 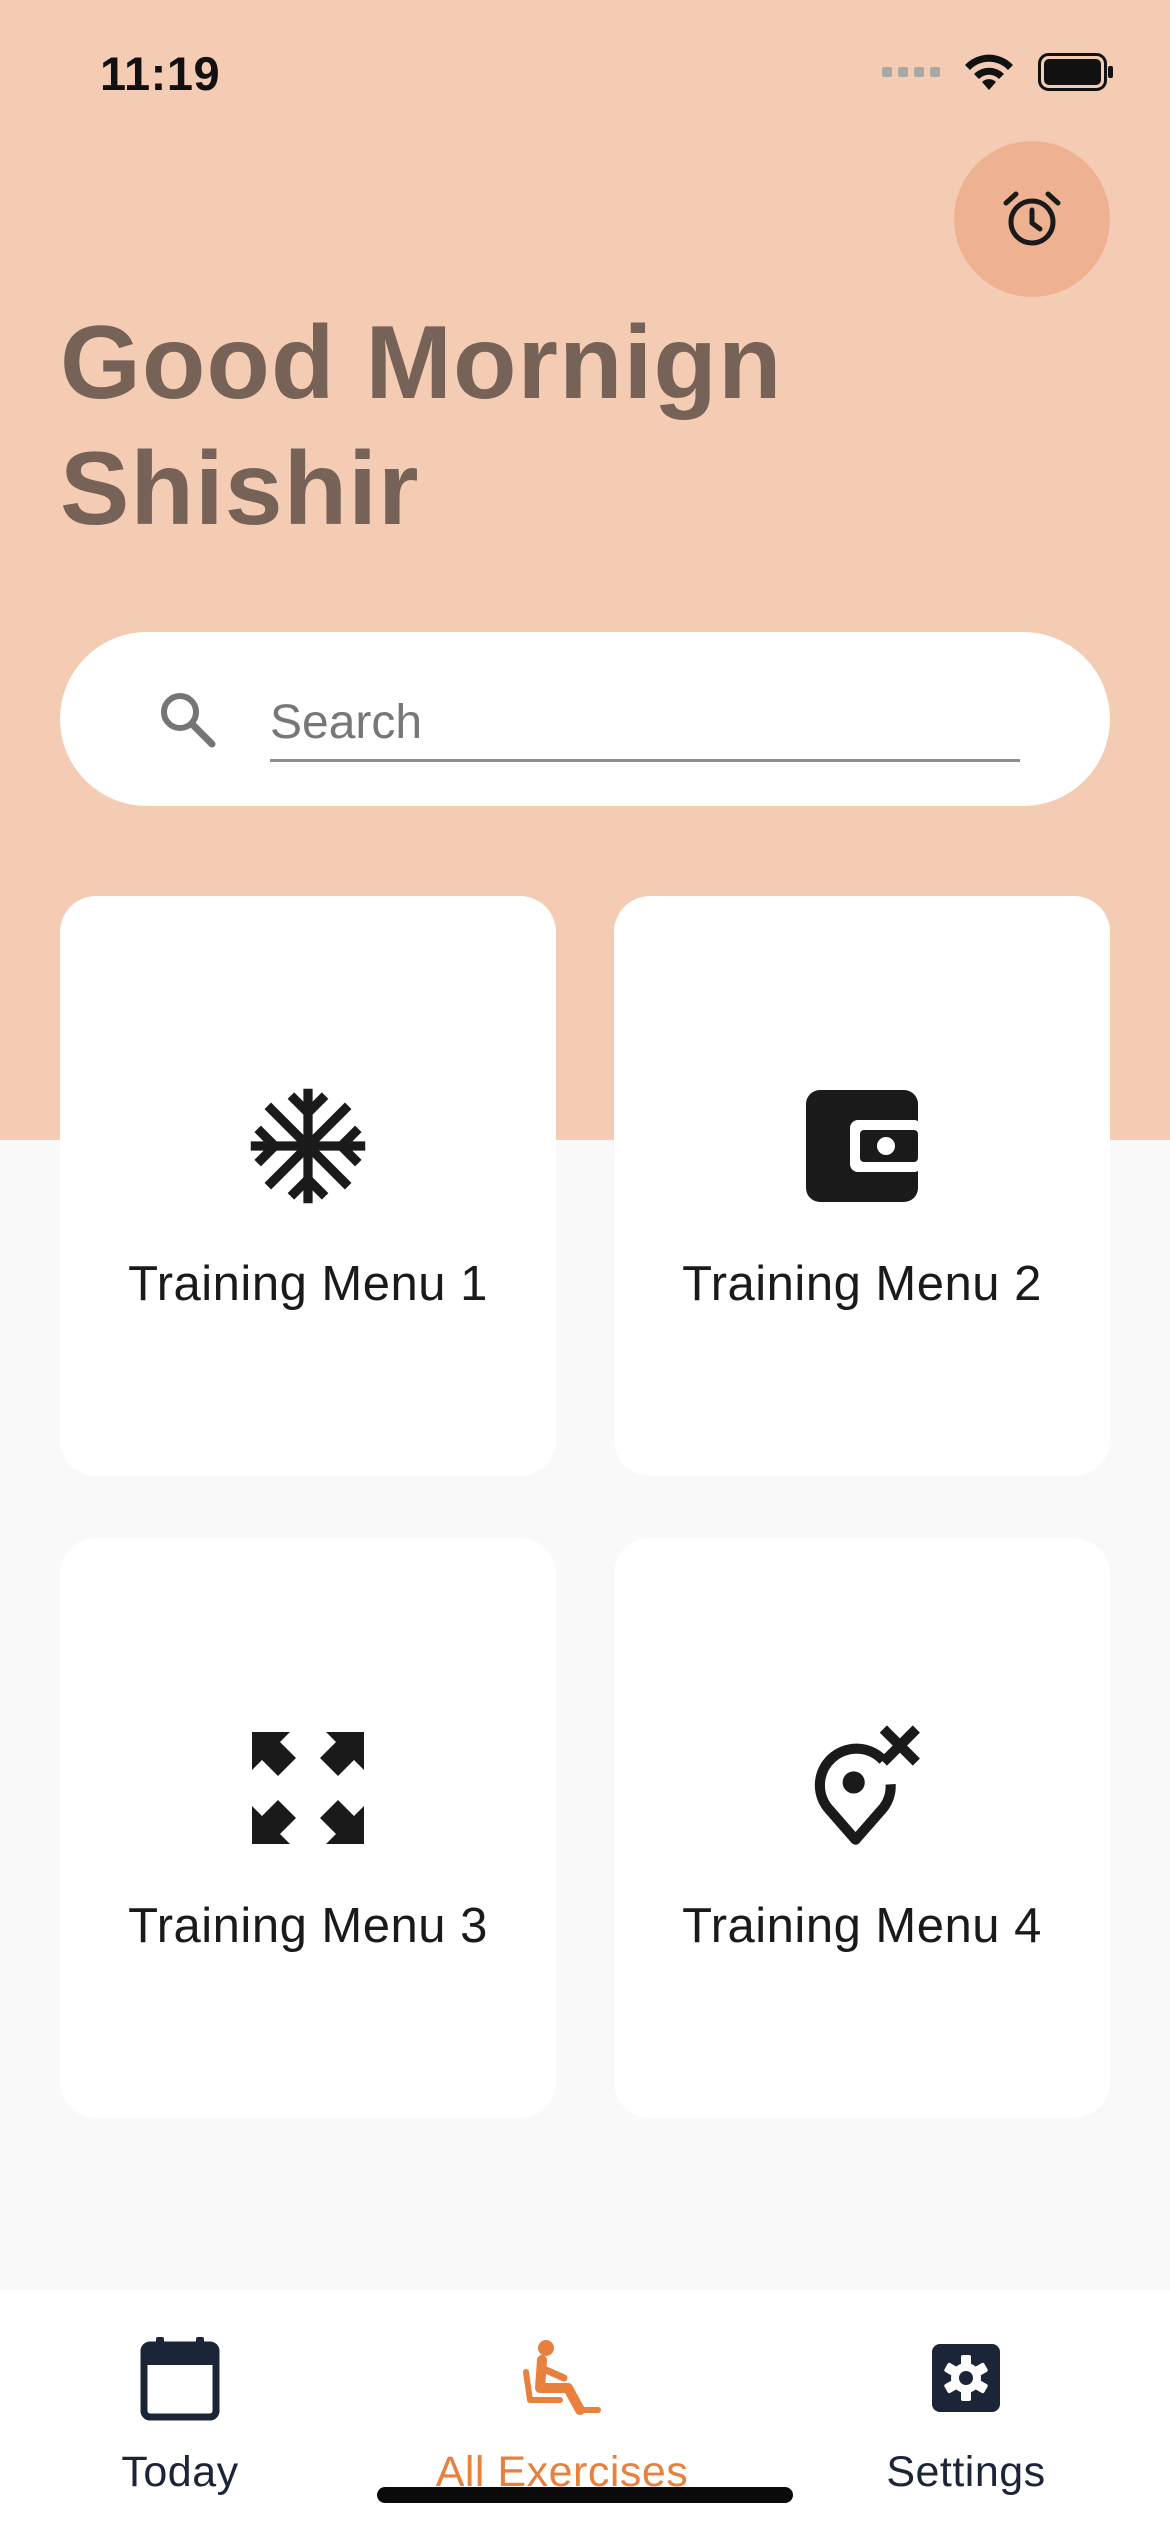 I want to click on training-menu-label: Training Menu 1, so click(x=308, y=1284).